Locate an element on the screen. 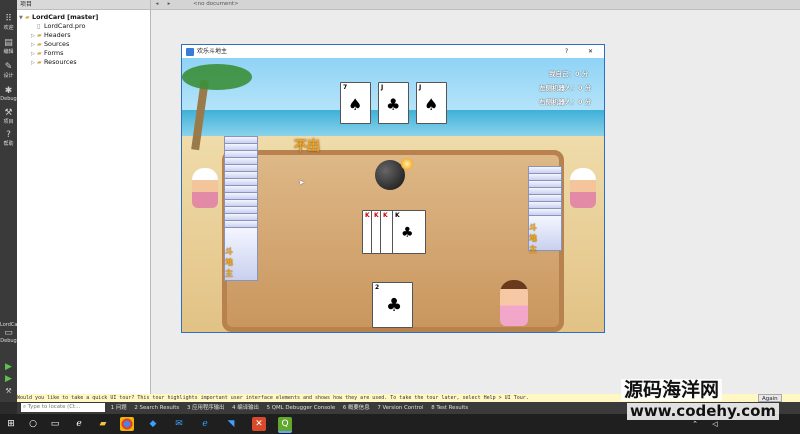 The height and width of the screenshot is (434, 800). grid-icon: ⠿ is located at coordinates (8, 19).